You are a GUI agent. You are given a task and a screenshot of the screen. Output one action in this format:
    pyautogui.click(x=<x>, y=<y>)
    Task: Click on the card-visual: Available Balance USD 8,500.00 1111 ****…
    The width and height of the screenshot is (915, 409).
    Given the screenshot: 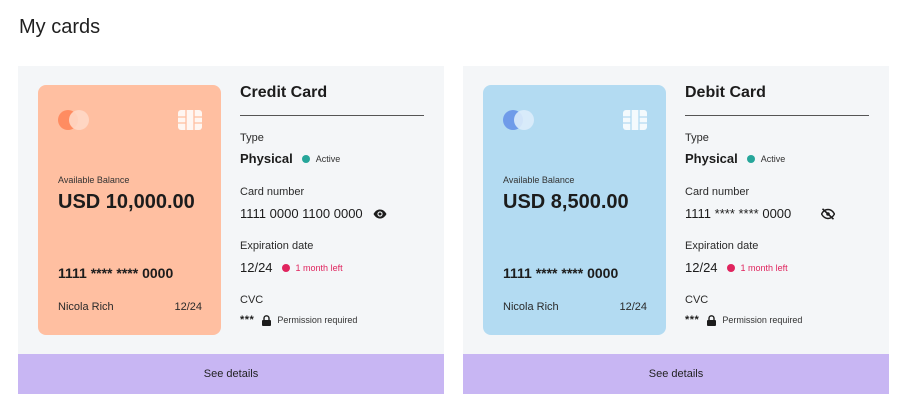 What is the action you would take?
    pyautogui.click(x=574, y=210)
    